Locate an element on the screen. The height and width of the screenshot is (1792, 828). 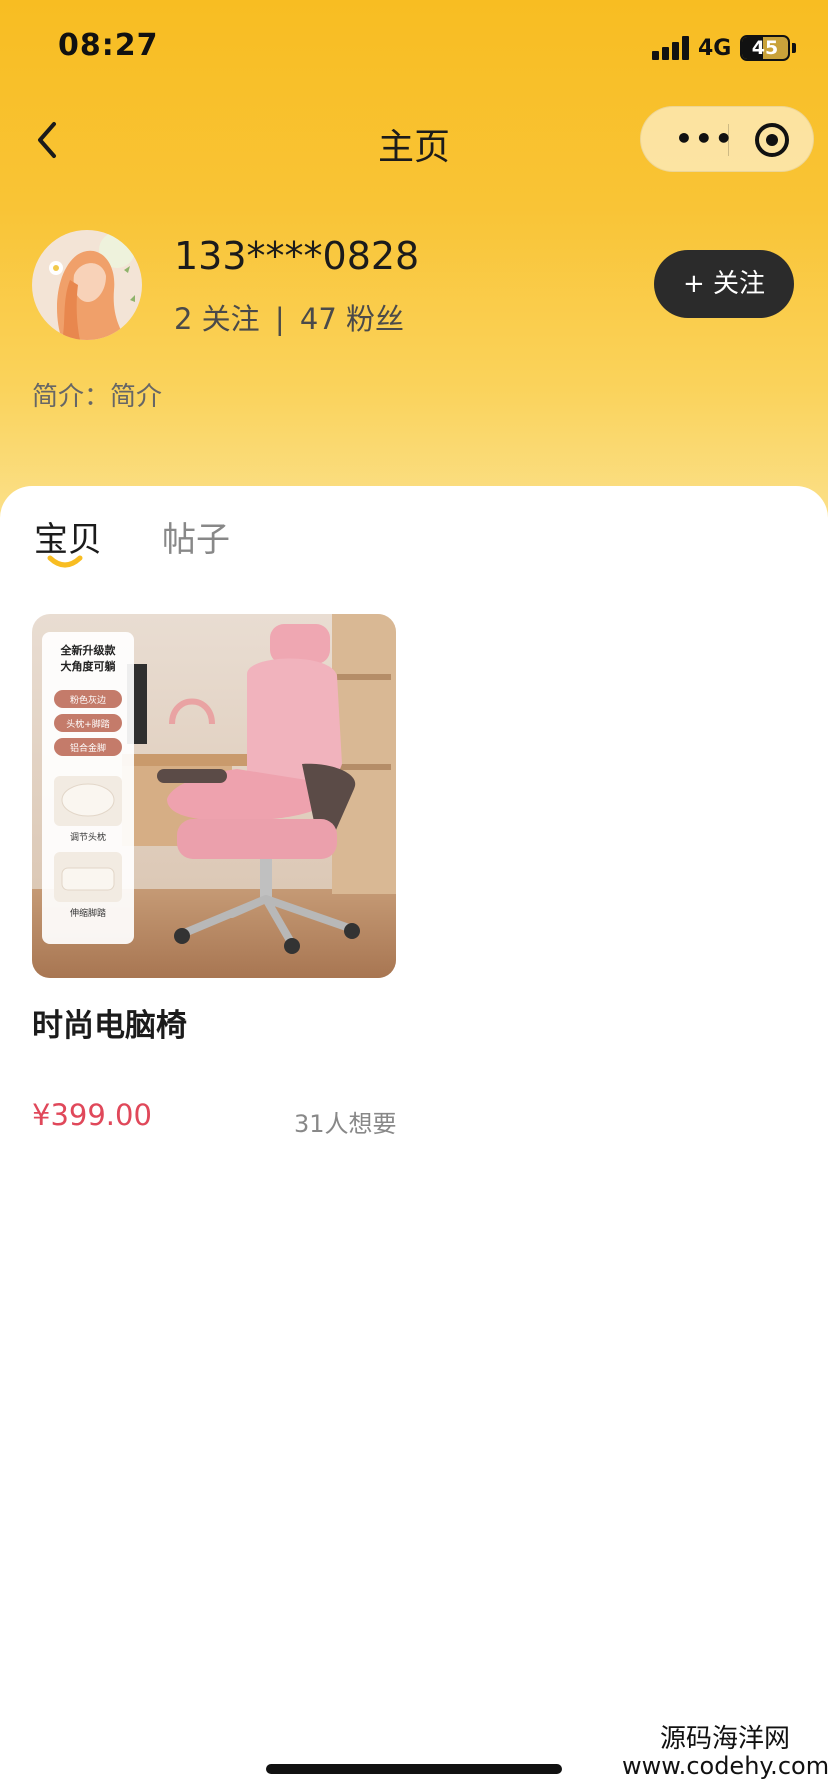
fans-label: 粉丝 is located at coordinates (375, 319).